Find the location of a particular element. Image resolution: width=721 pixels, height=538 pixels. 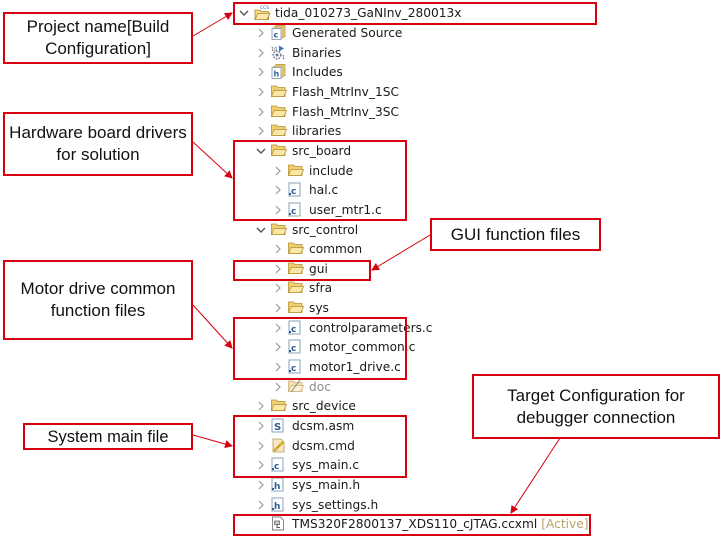

tree-item: h sys_settings.h is located at coordinates (316, 504).